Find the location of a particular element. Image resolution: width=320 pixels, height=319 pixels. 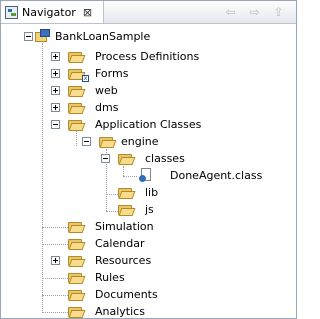

tree-item-documents: Documents is located at coordinates (148, 294).